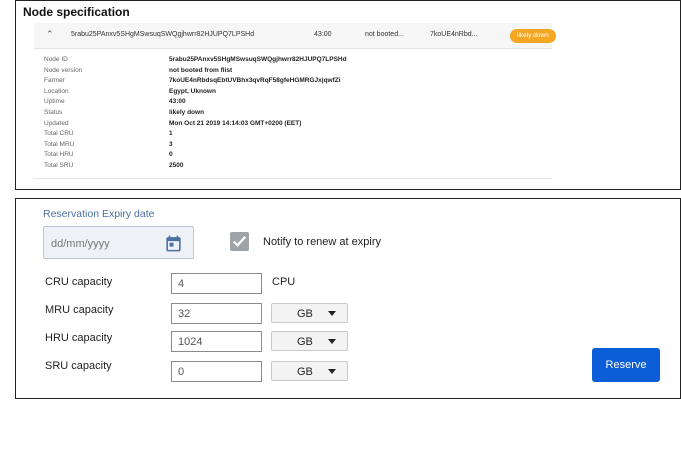 Image resolution: width=681 pixels, height=455 pixels. I want to click on detail-value: Mon Oct 21 2019 14:14:03 GMT+0200 (EET), so click(235, 123).